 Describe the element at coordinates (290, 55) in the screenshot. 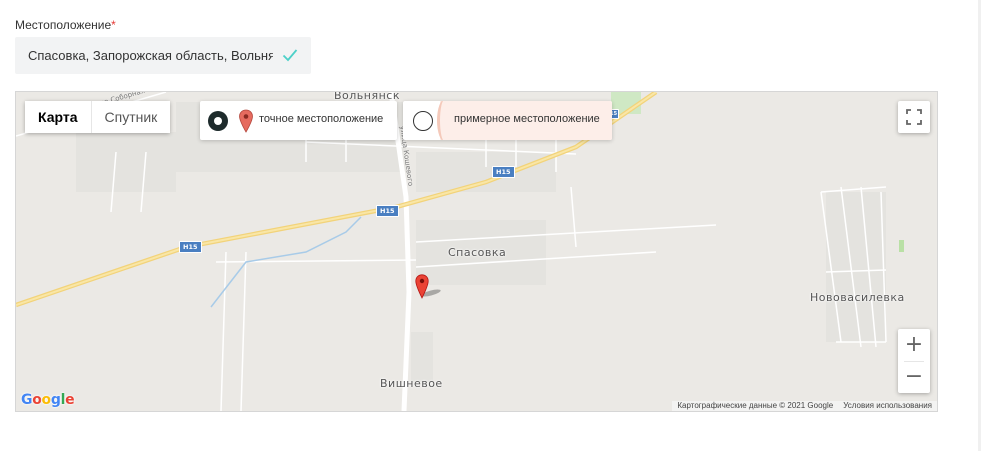

I see `check-icon` at that location.